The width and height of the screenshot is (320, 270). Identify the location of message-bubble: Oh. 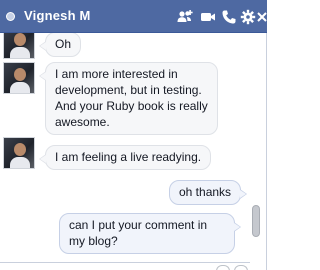
(60, 45).